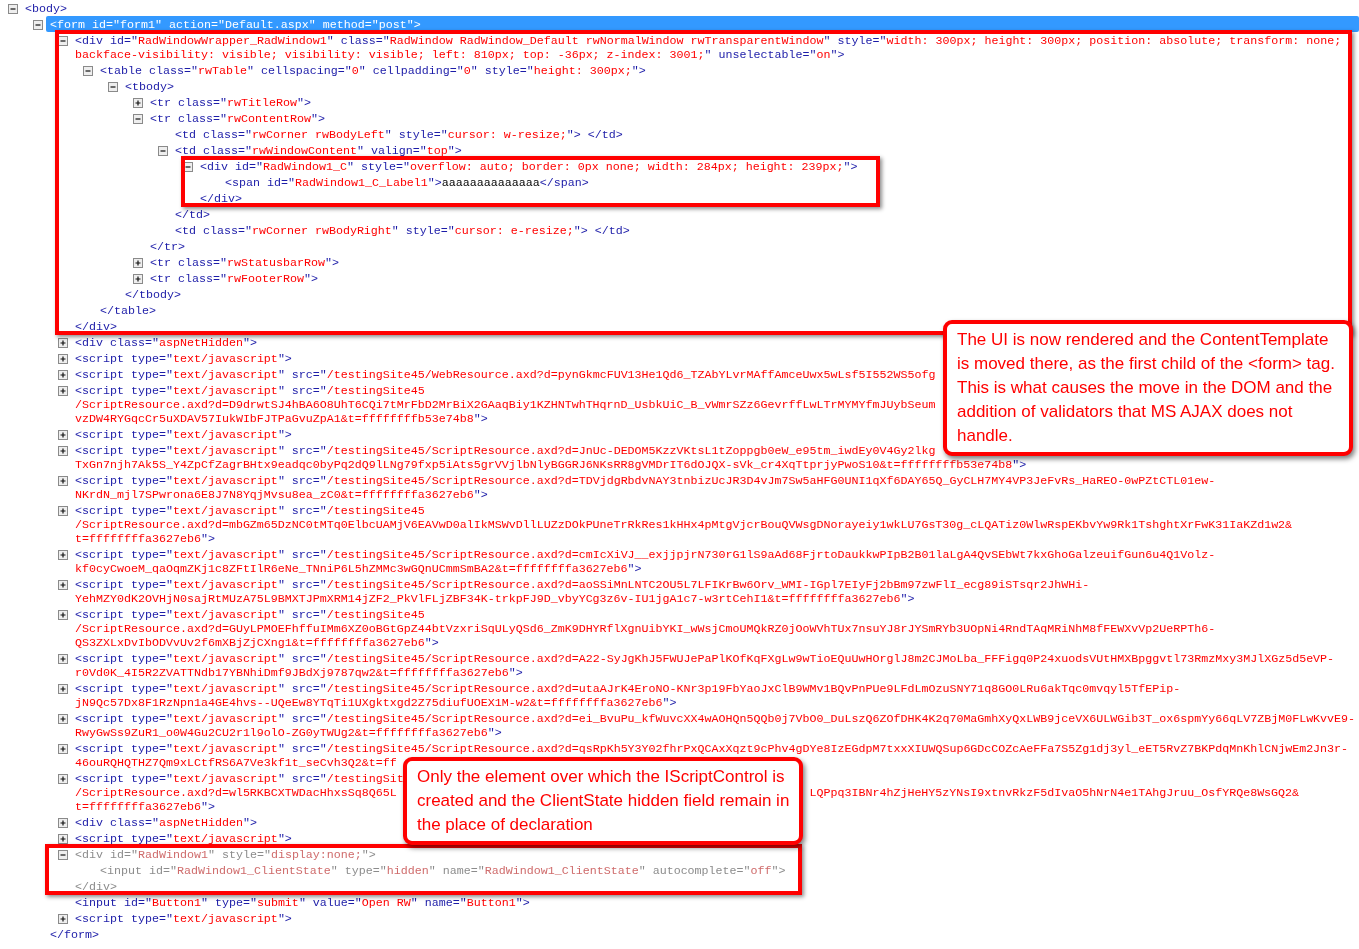 The width and height of the screenshot is (1359, 949). I want to click on closing-tag: </form>, so click(74, 935).